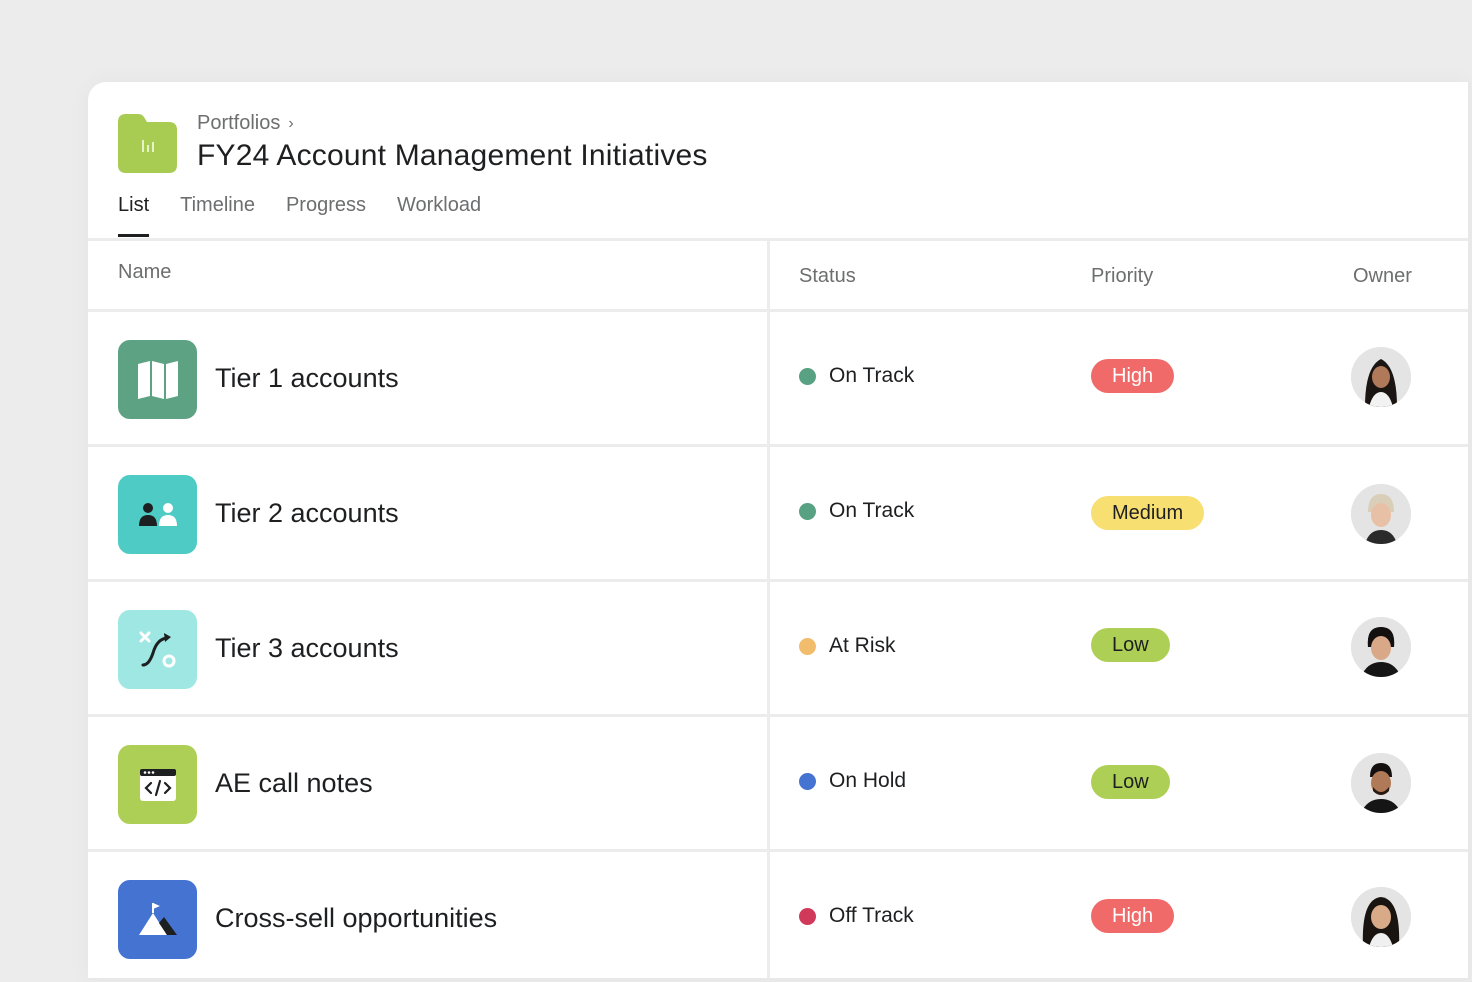 This screenshot has height=982, width=1472. Describe the element at coordinates (871, 915) in the screenshot. I see `status-label: Off Track` at that location.